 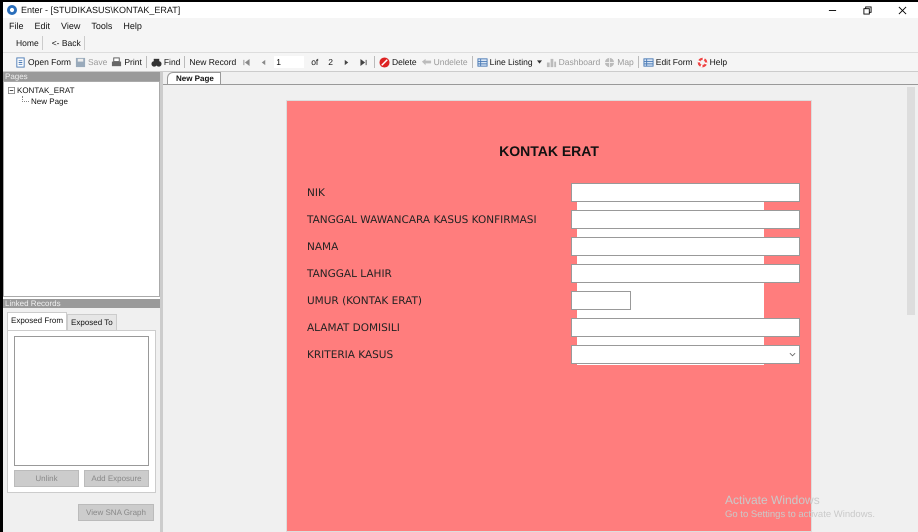 What do you see at coordinates (792, 354) in the screenshot?
I see `chevron-down-icon` at bounding box center [792, 354].